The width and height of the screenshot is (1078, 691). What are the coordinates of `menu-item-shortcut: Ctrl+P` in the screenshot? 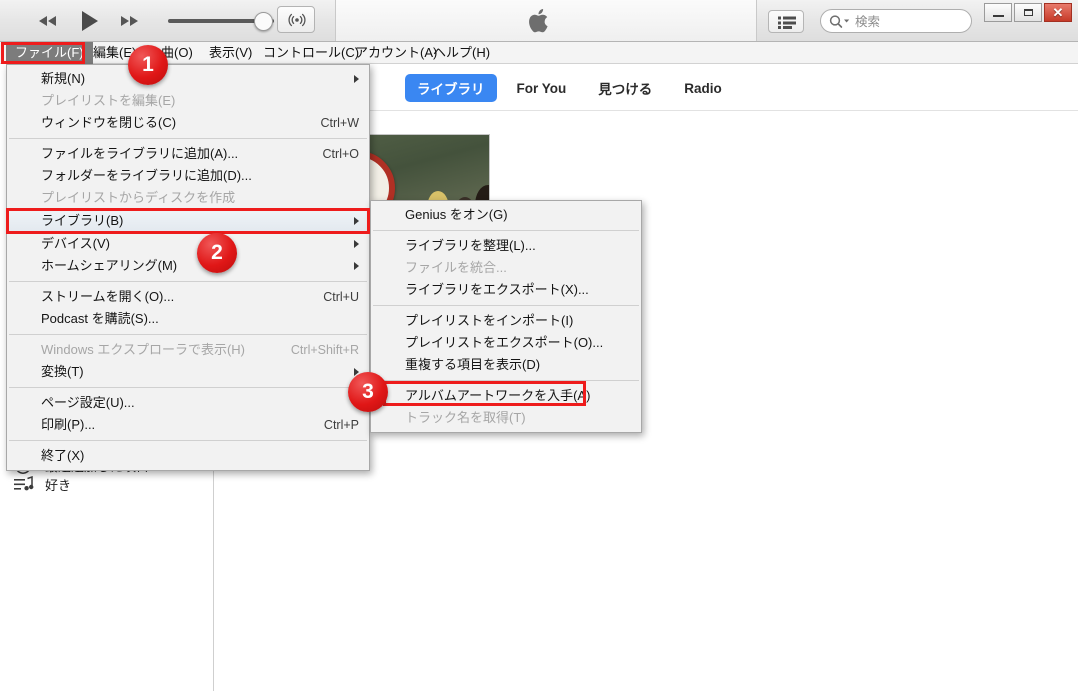 It's located at (341, 425).